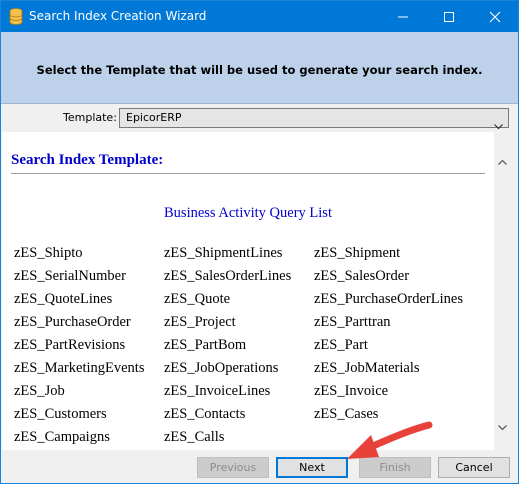  I want to click on query-item: zES_SalesOrderLines, so click(228, 276).